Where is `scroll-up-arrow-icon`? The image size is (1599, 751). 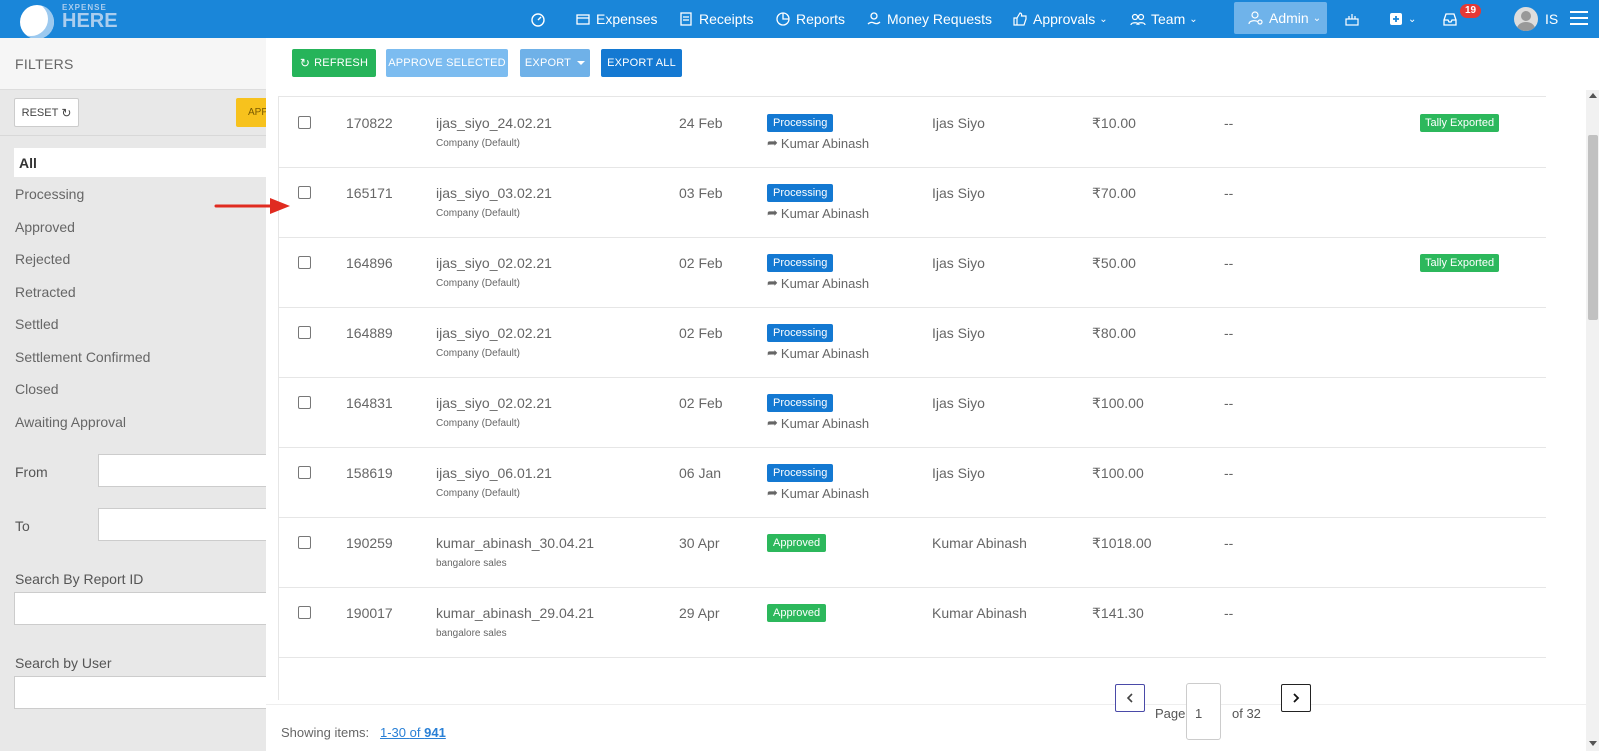 scroll-up-arrow-icon is located at coordinates (1593, 95).